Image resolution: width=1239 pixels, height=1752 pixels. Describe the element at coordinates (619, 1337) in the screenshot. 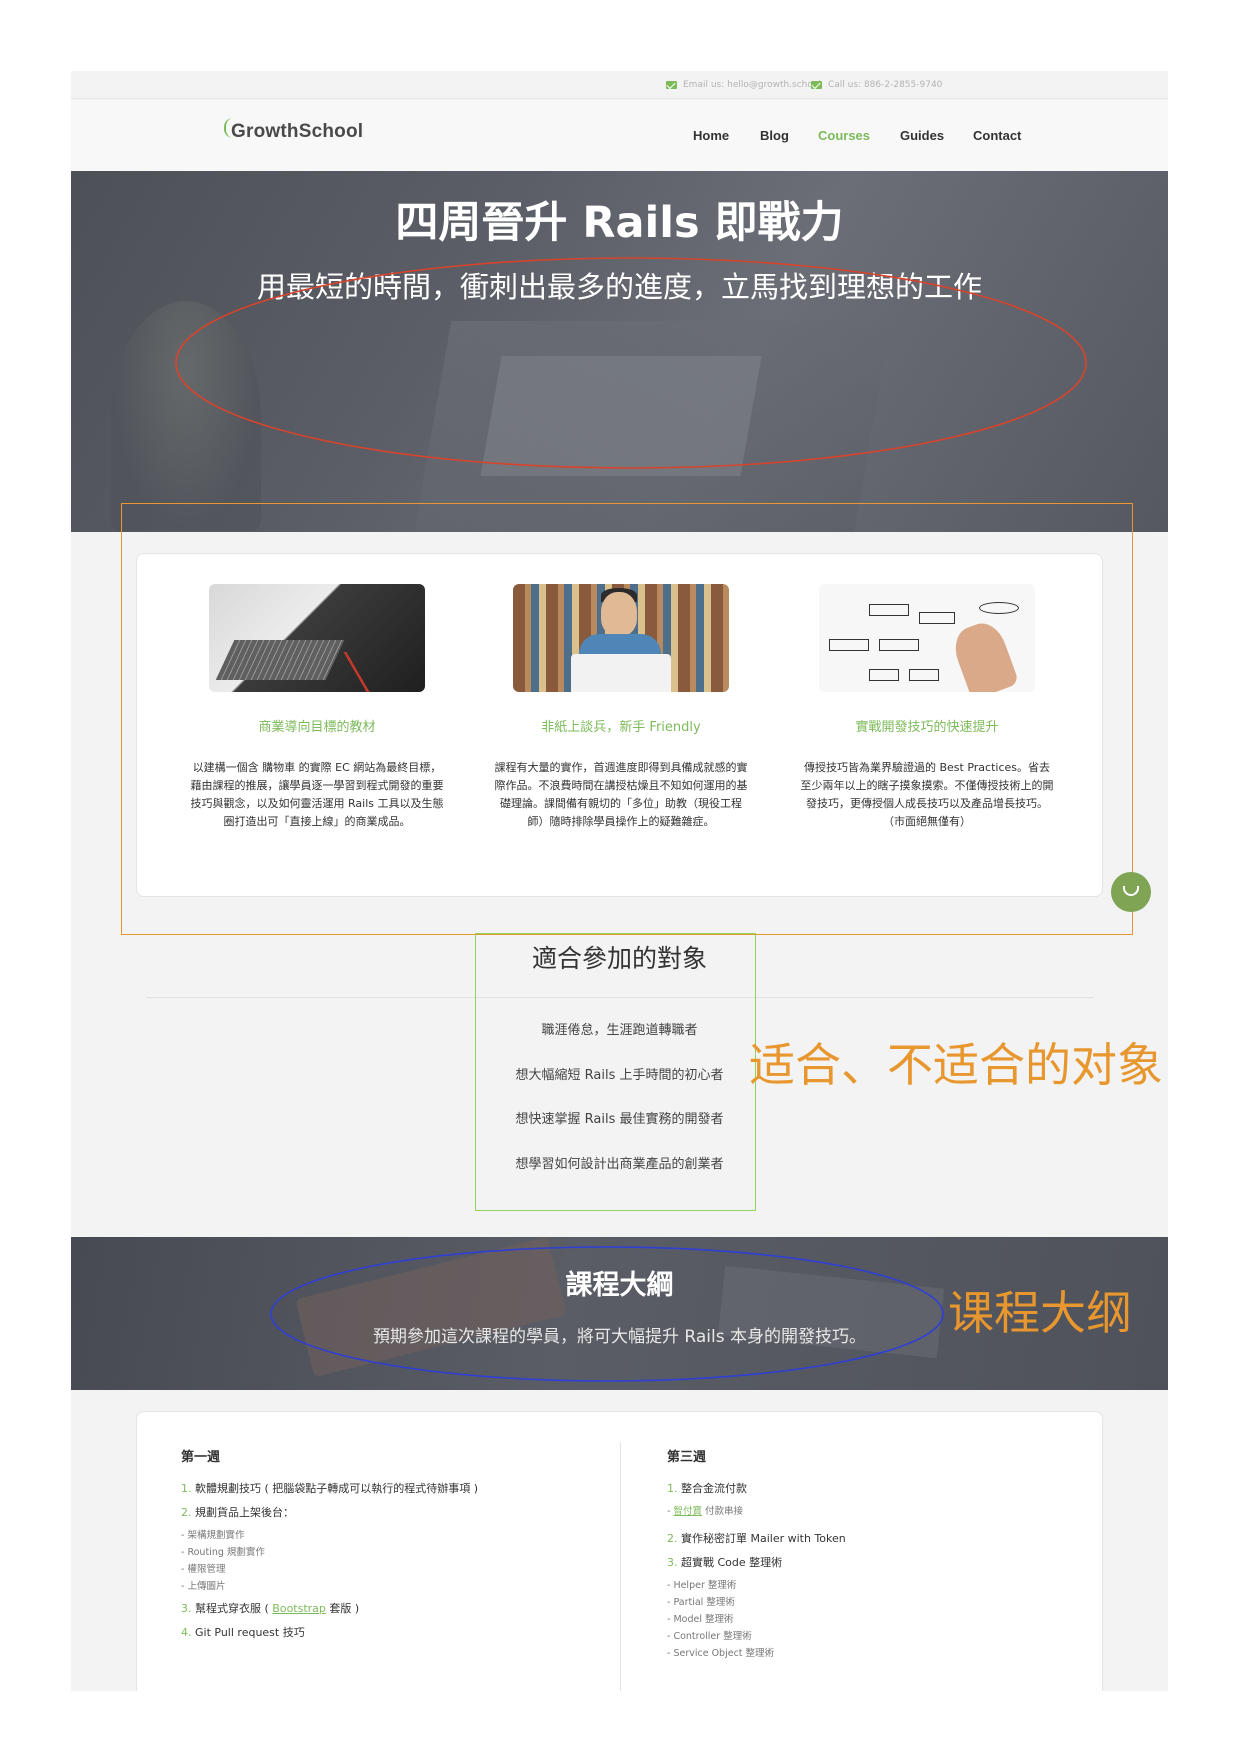

I see `outline-subtitle: 預期參加這次課程的學員，將可大幅提升 Rails 本身的開發技巧。` at that location.